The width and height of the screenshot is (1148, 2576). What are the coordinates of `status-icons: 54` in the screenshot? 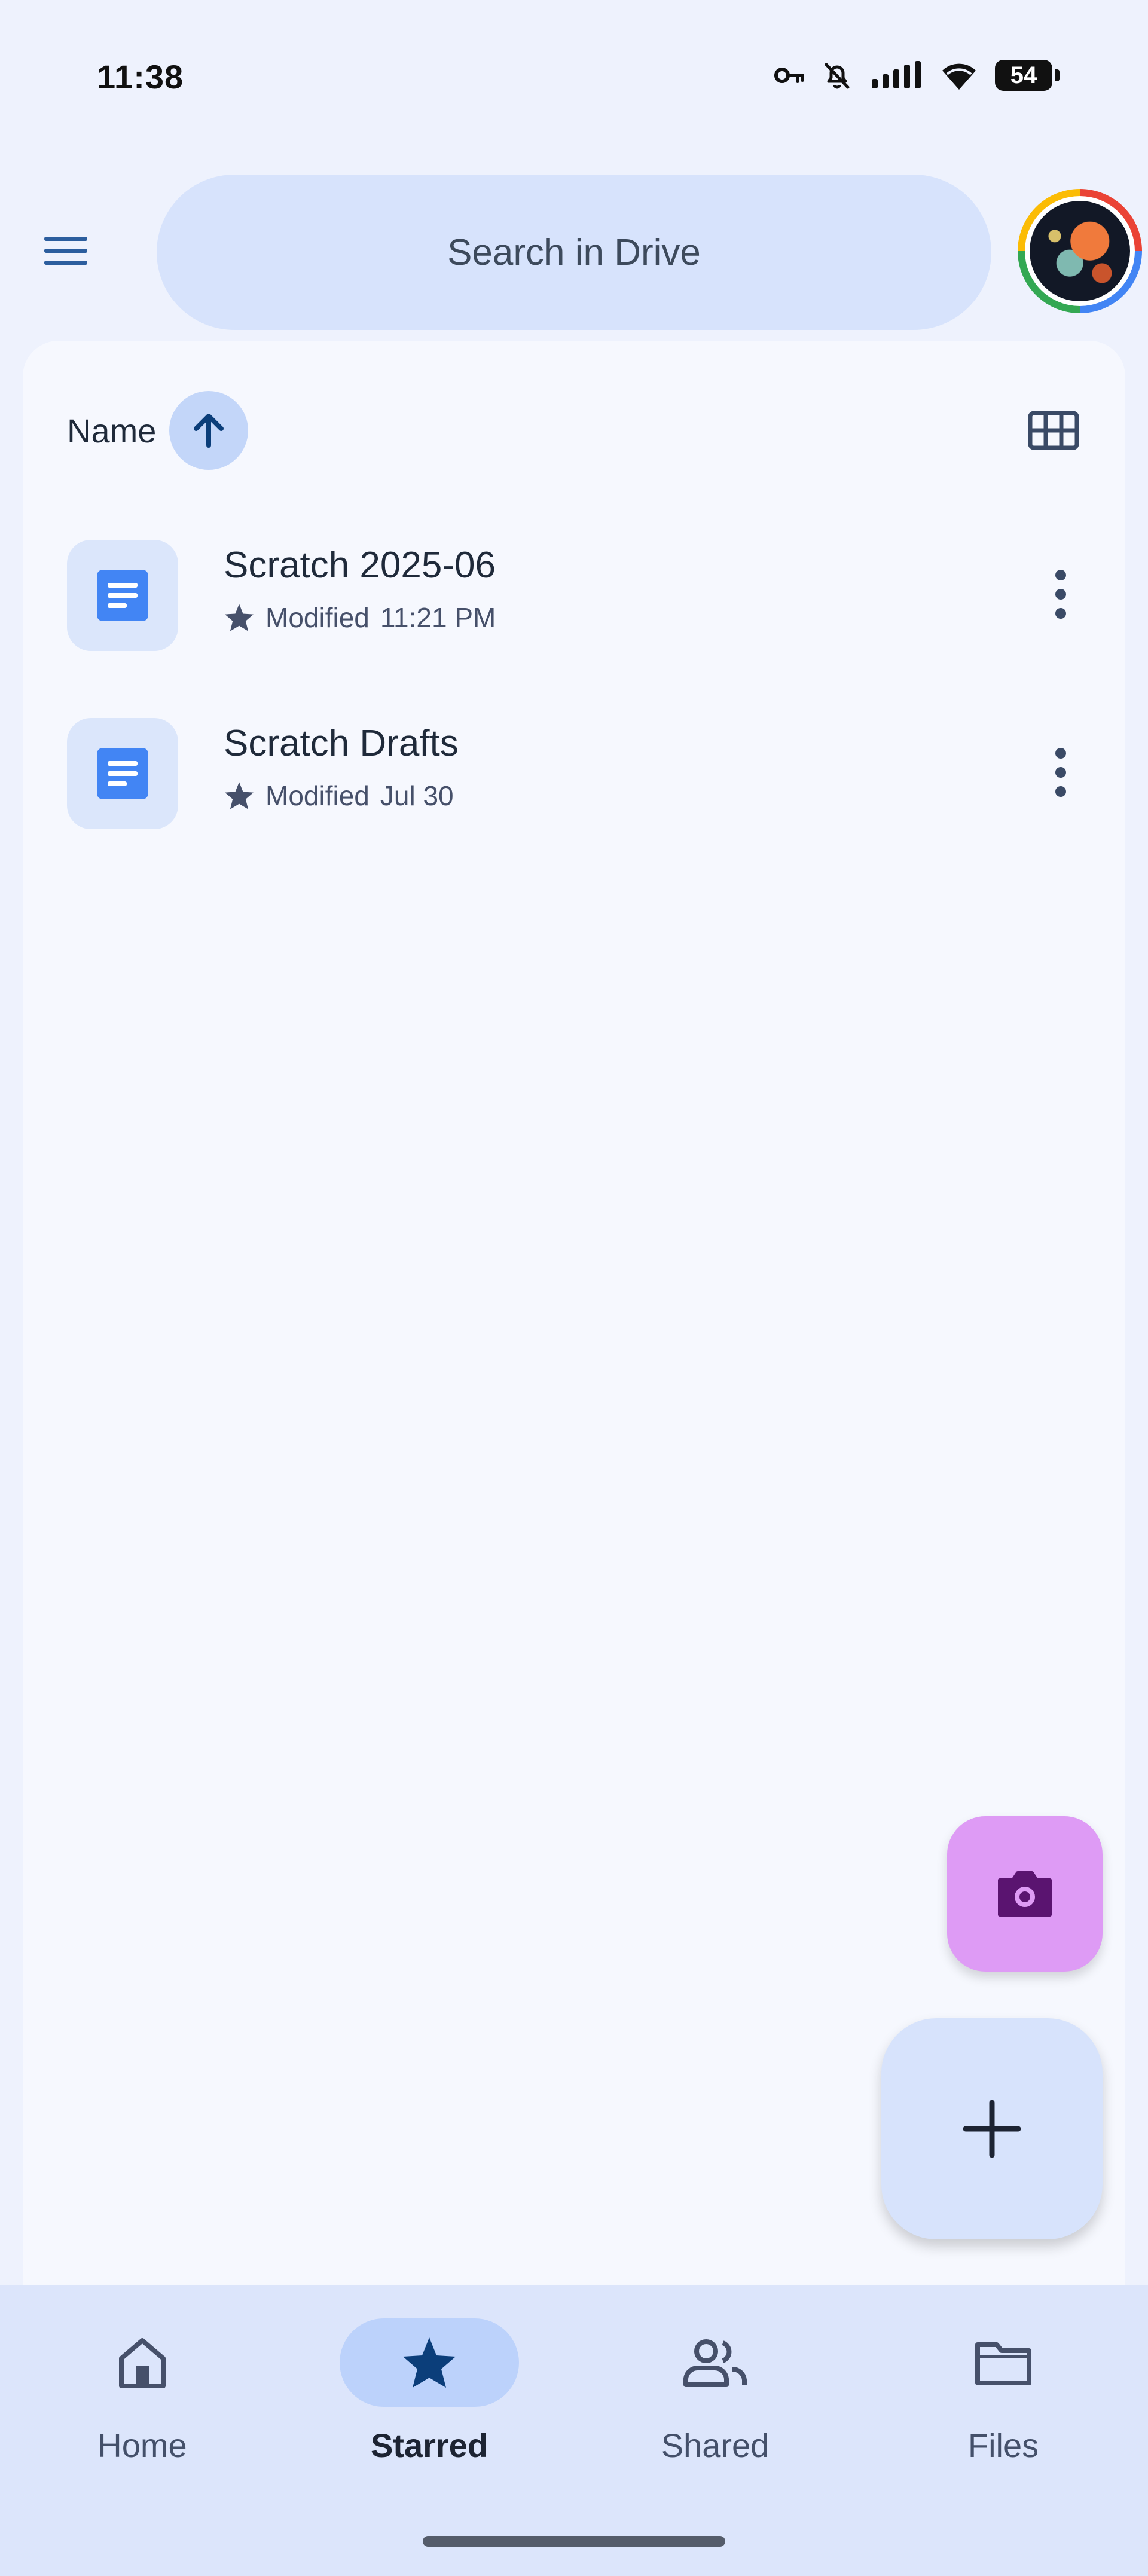 It's located at (917, 75).